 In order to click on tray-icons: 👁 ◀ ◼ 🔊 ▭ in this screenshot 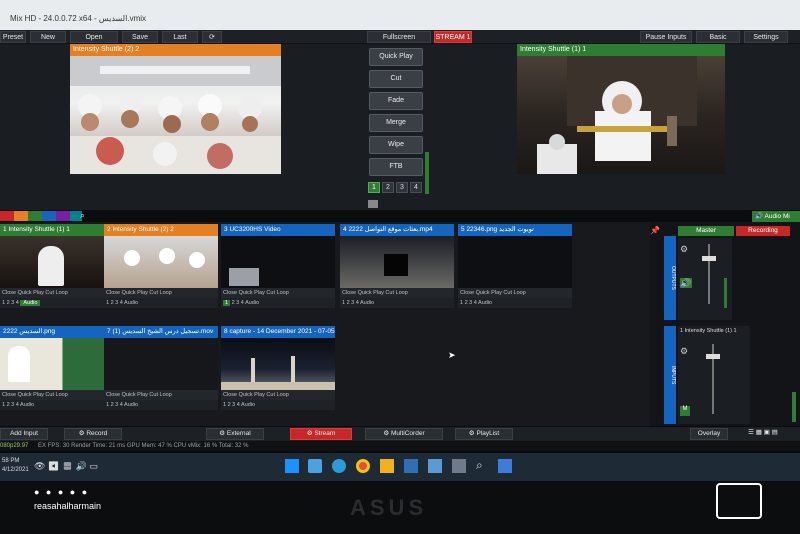, I will do `click(66, 466)`.